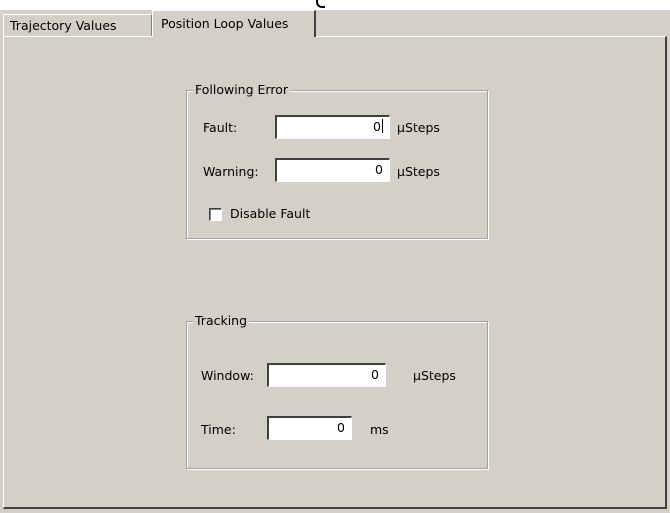 This screenshot has width=670, height=513. Describe the element at coordinates (63, 25) in the screenshot. I see `tab-label: Trajectory Values` at that location.